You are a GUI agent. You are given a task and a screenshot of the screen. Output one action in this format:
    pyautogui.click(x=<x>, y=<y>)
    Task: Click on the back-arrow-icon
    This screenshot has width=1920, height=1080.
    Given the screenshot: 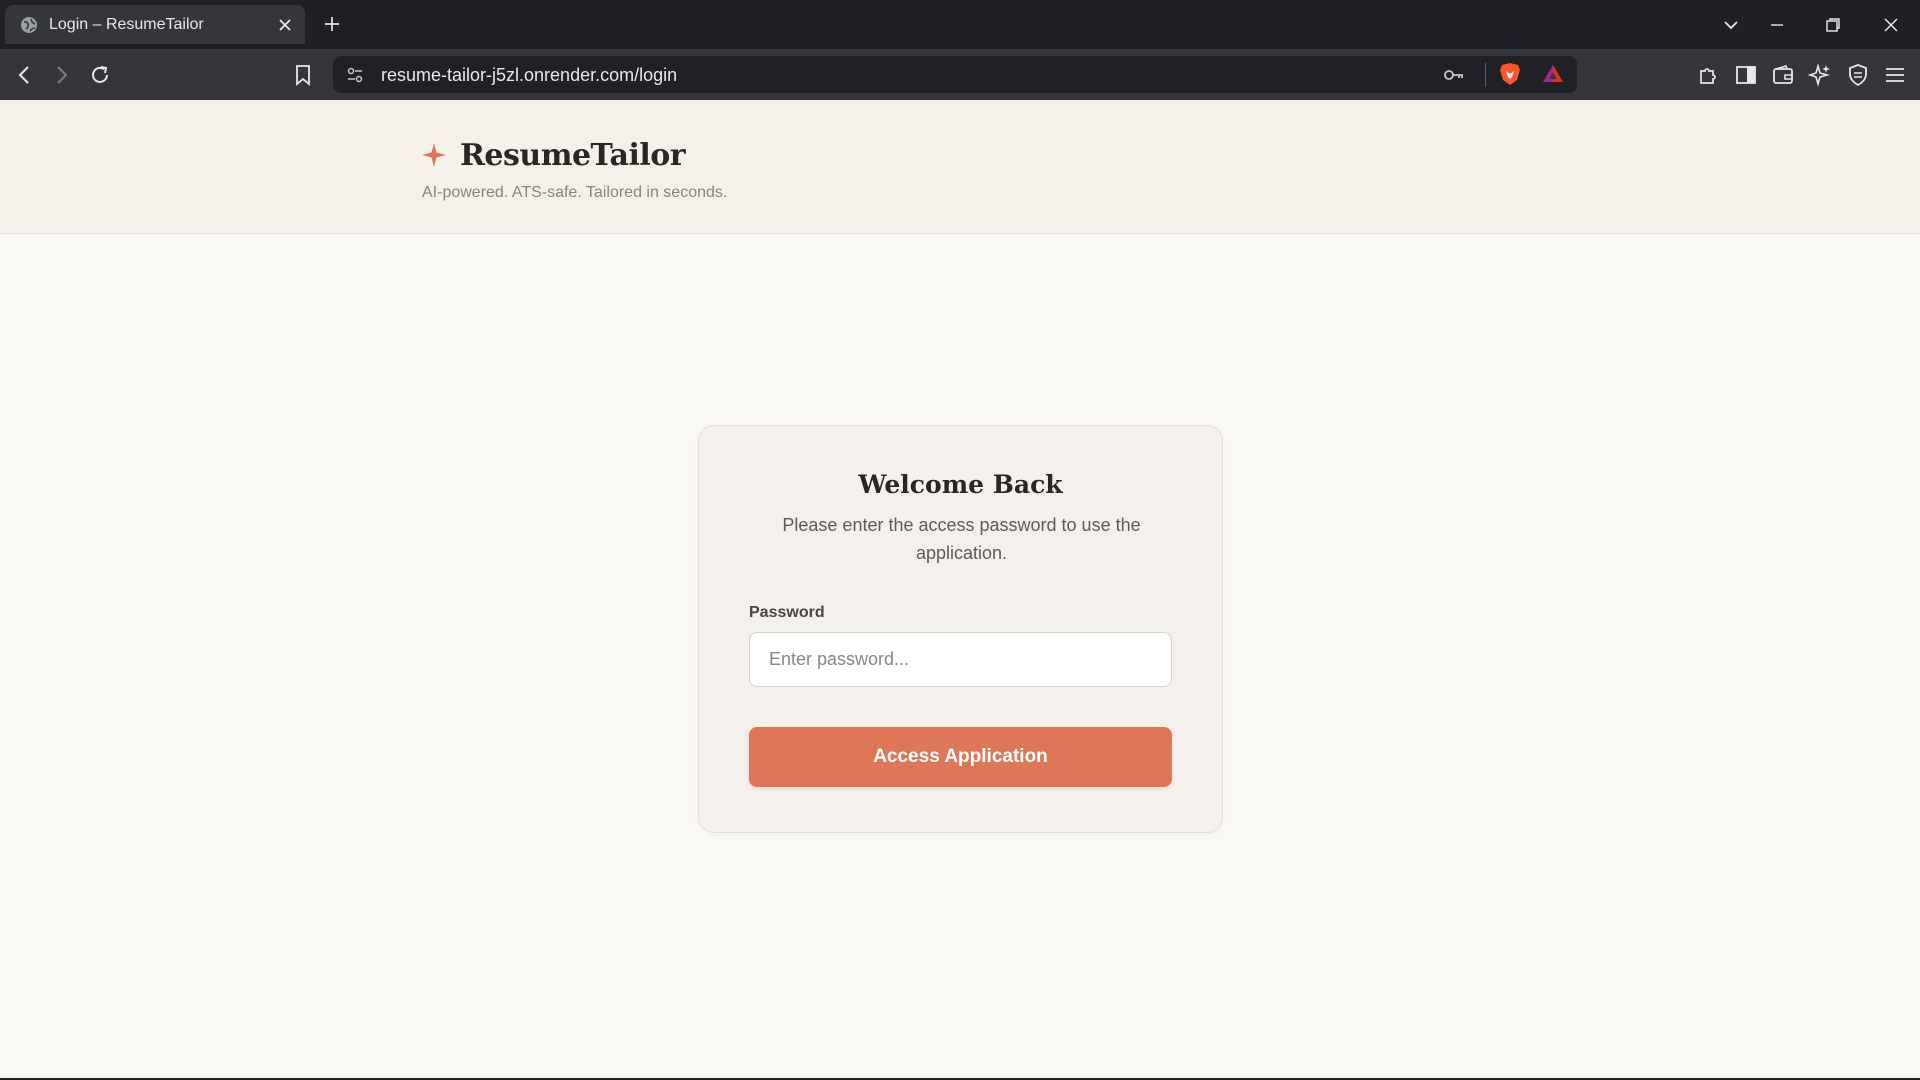 What is the action you would take?
    pyautogui.click(x=25, y=75)
    